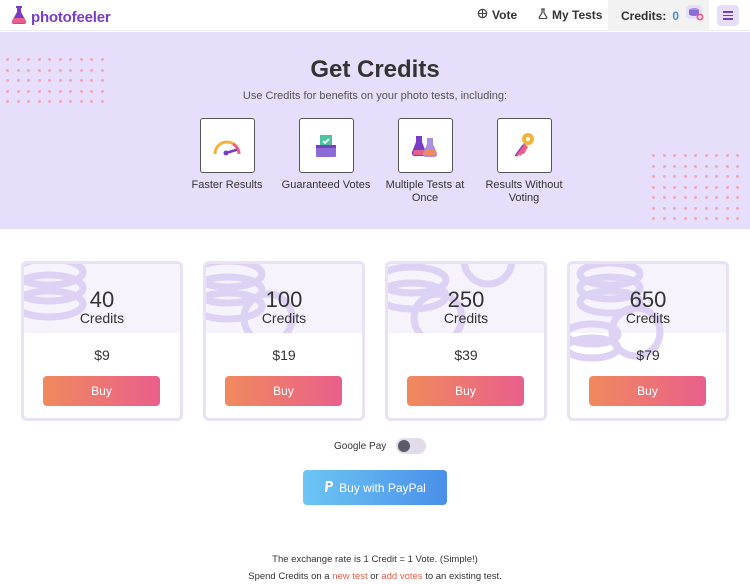  What do you see at coordinates (648, 355) in the screenshot?
I see `package-price: $79` at bounding box center [648, 355].